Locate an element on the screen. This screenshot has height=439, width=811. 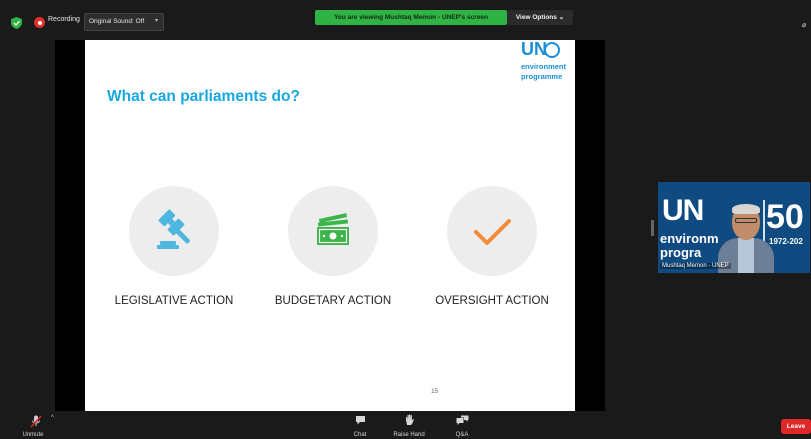
video-panel-drag-handle is located at coordinates (652, 228).